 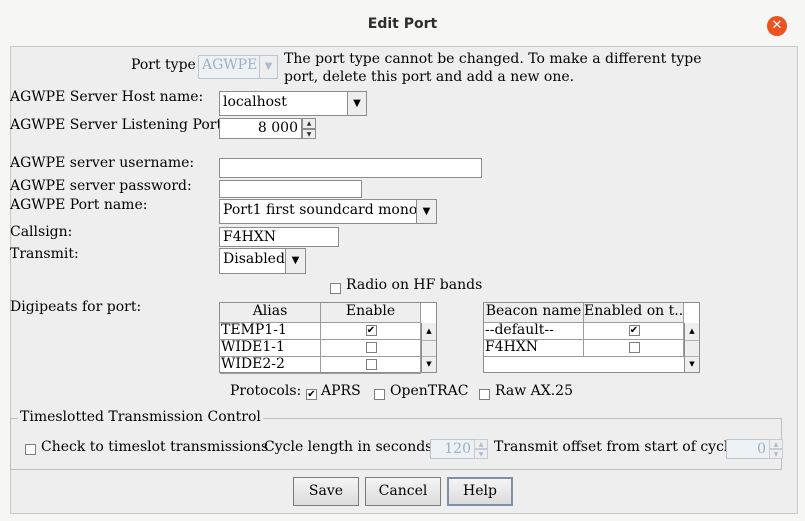 What do you see at coordinates (326, 491) in the screenshot?
I see `save-button: Save` at bounding box center [326, 491].